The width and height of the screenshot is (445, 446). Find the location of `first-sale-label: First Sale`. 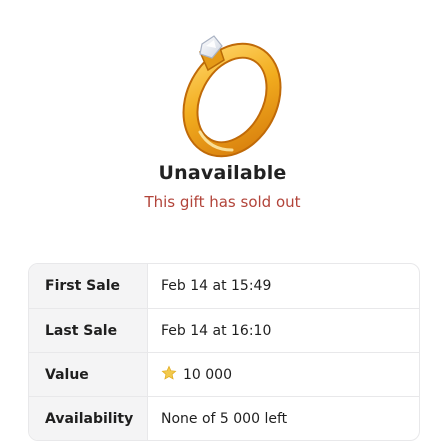

first-sale-label: First Sale is located at coordinates (82, 286).